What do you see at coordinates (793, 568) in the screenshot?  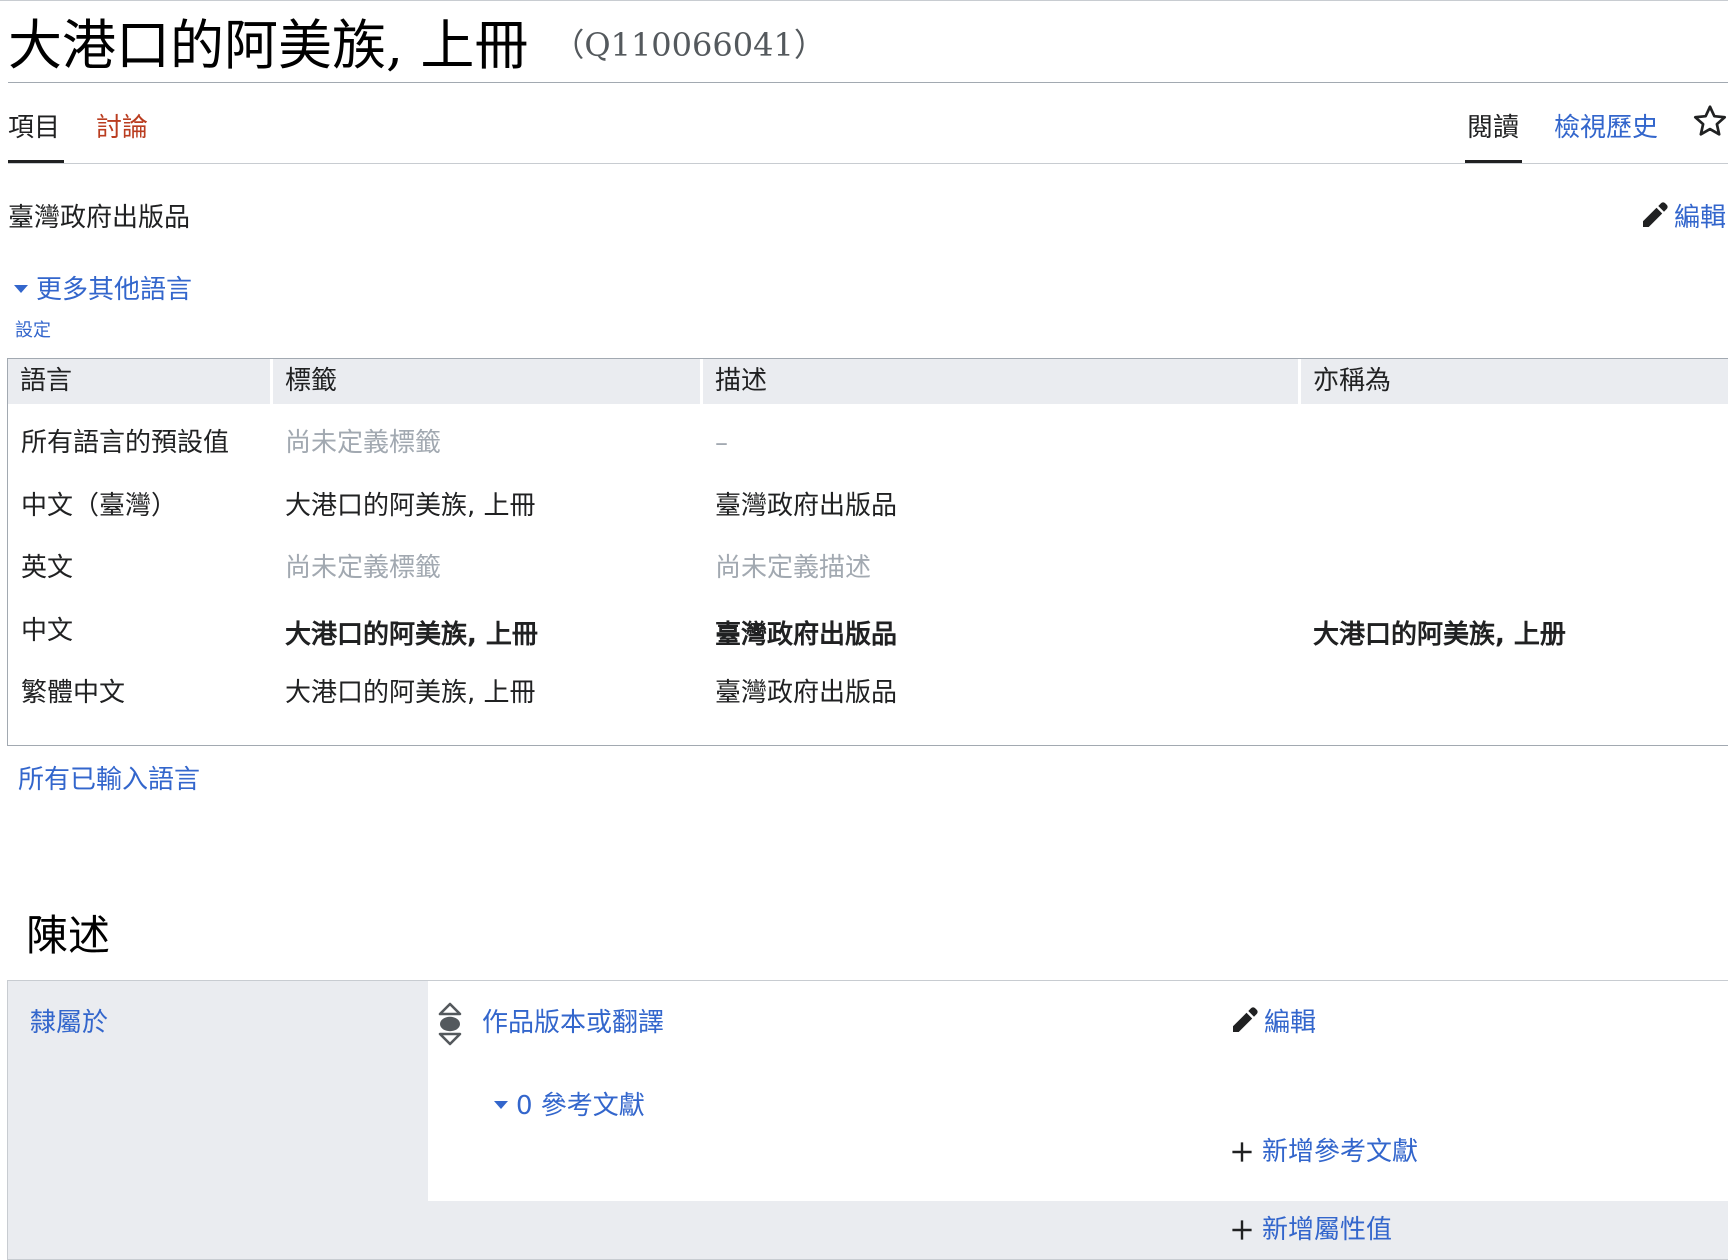 I see `table-cell-description: 尚未定義描述` at bounding box center [793, 568].